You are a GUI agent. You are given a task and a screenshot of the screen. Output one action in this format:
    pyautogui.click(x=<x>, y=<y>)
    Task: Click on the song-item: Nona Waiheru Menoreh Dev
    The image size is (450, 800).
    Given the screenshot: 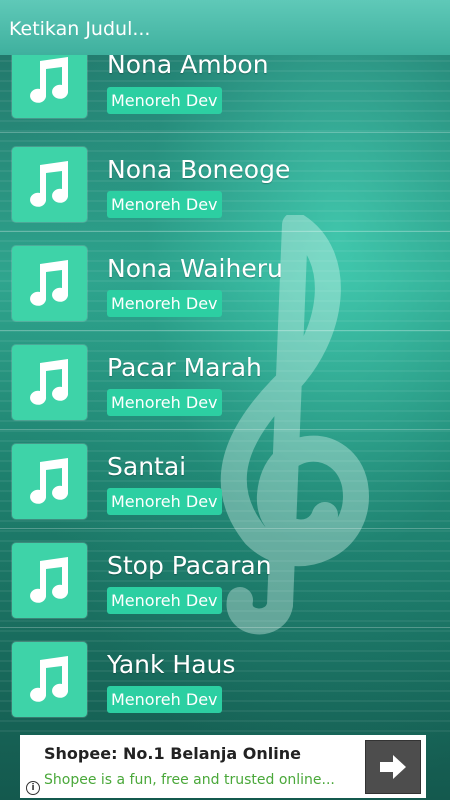 What is the action you would take?
    pyautogui.click(x=225, y=281)
    